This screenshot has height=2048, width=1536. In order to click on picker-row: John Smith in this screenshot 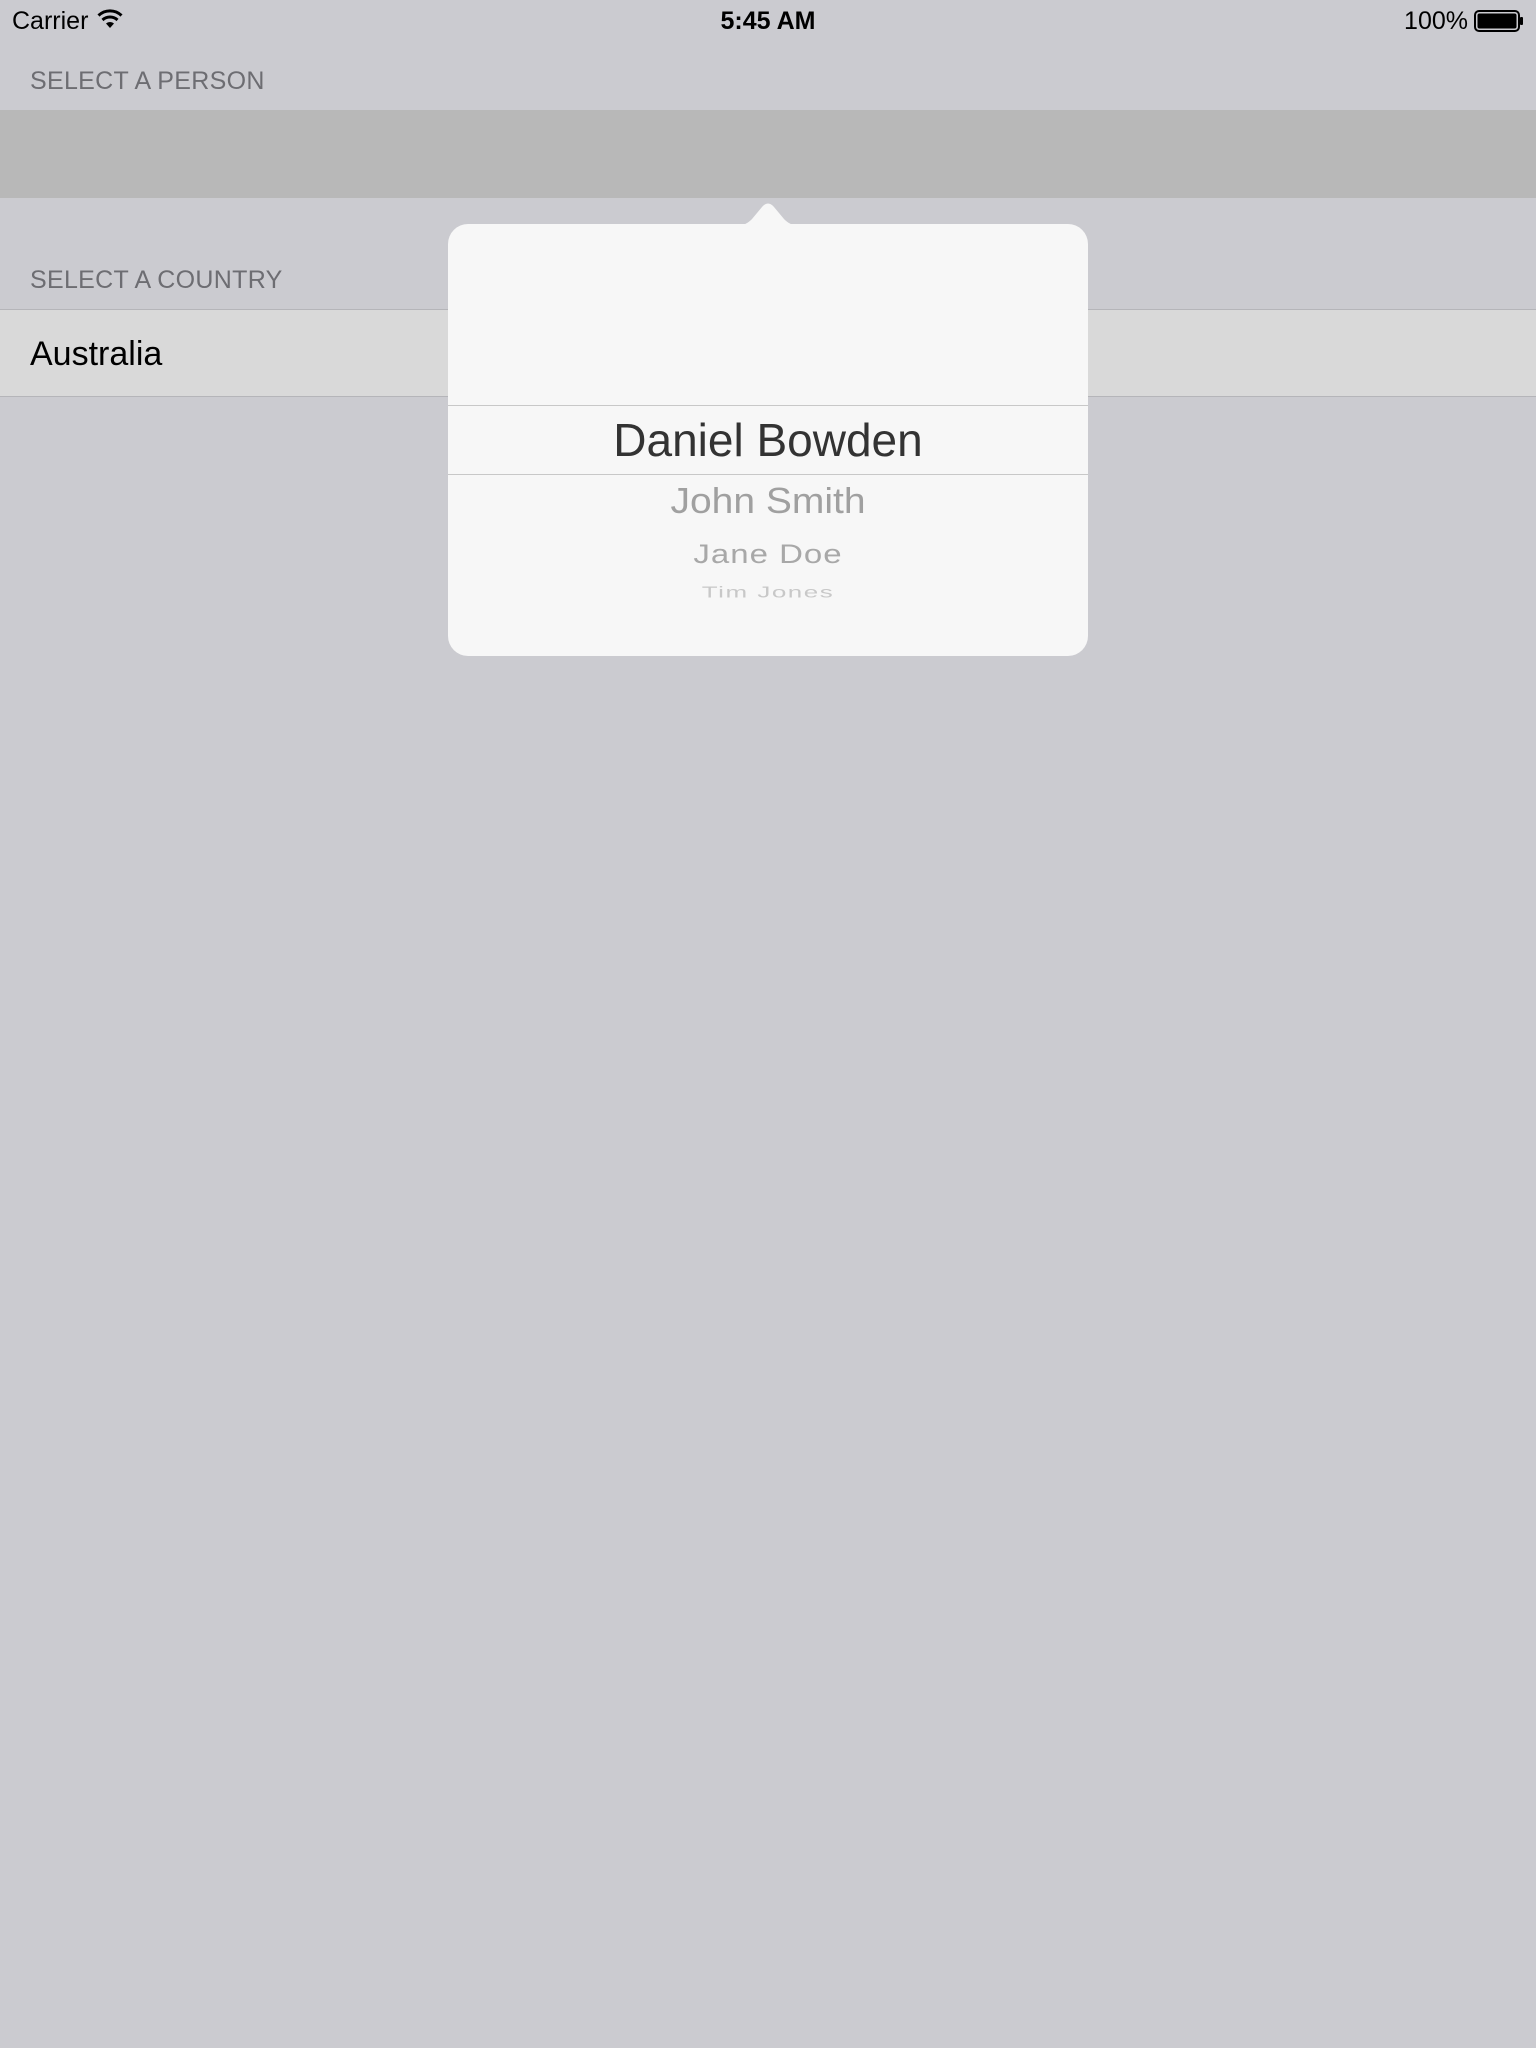, I will do `click(768, 502)`.